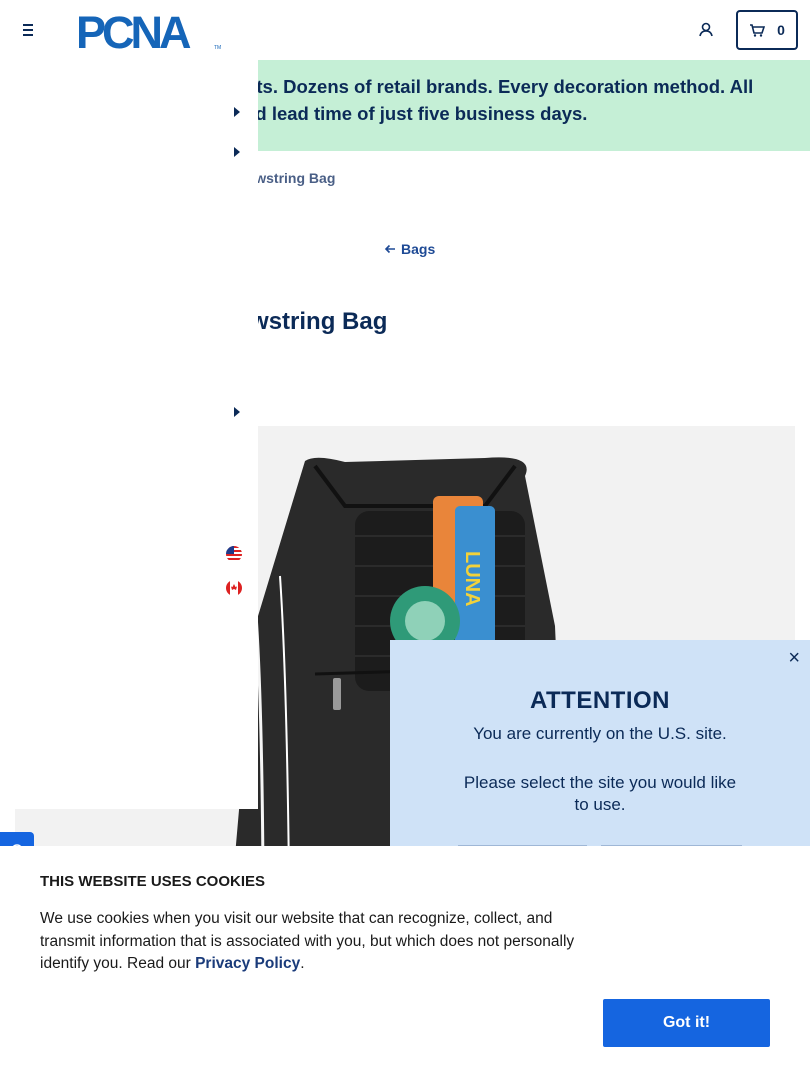  What do you see at coordinates (247, 963) in the screenshot?
I see `privacy-policy-link: Privacy Policy` at bounding box center [247, 963].